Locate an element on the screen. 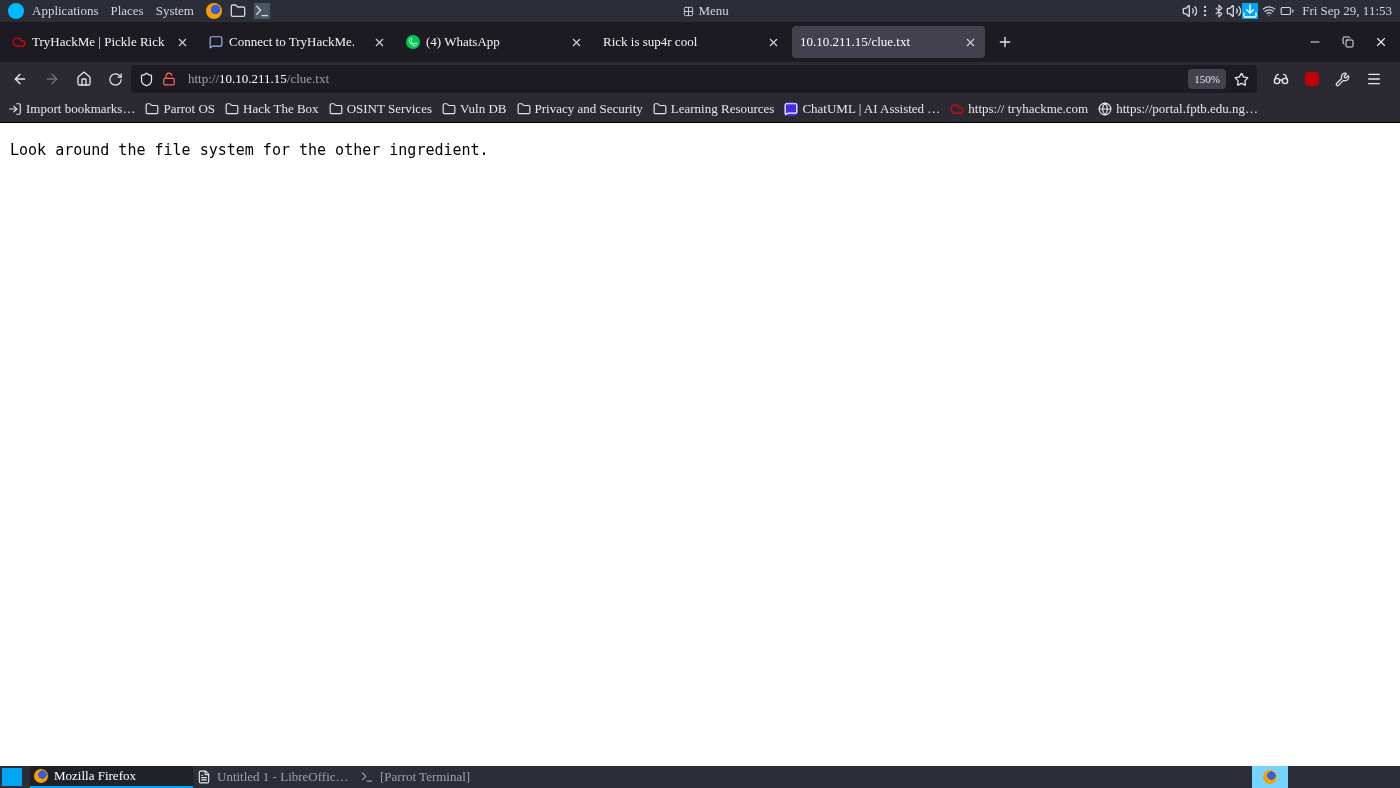 The image size is (1400, 788). star-icon is located at coordinates (1241, 79).